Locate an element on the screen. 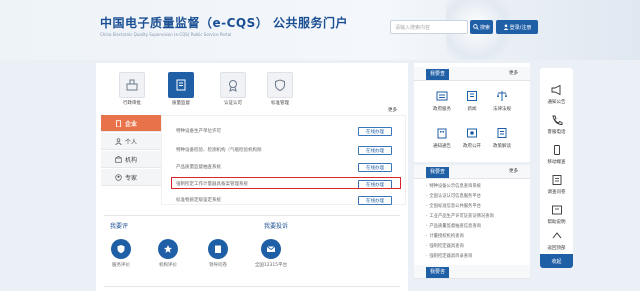 This screenshot has width=640, height=291. leader-survey-label: 领导问卷 is located at coordinates (218, 265).